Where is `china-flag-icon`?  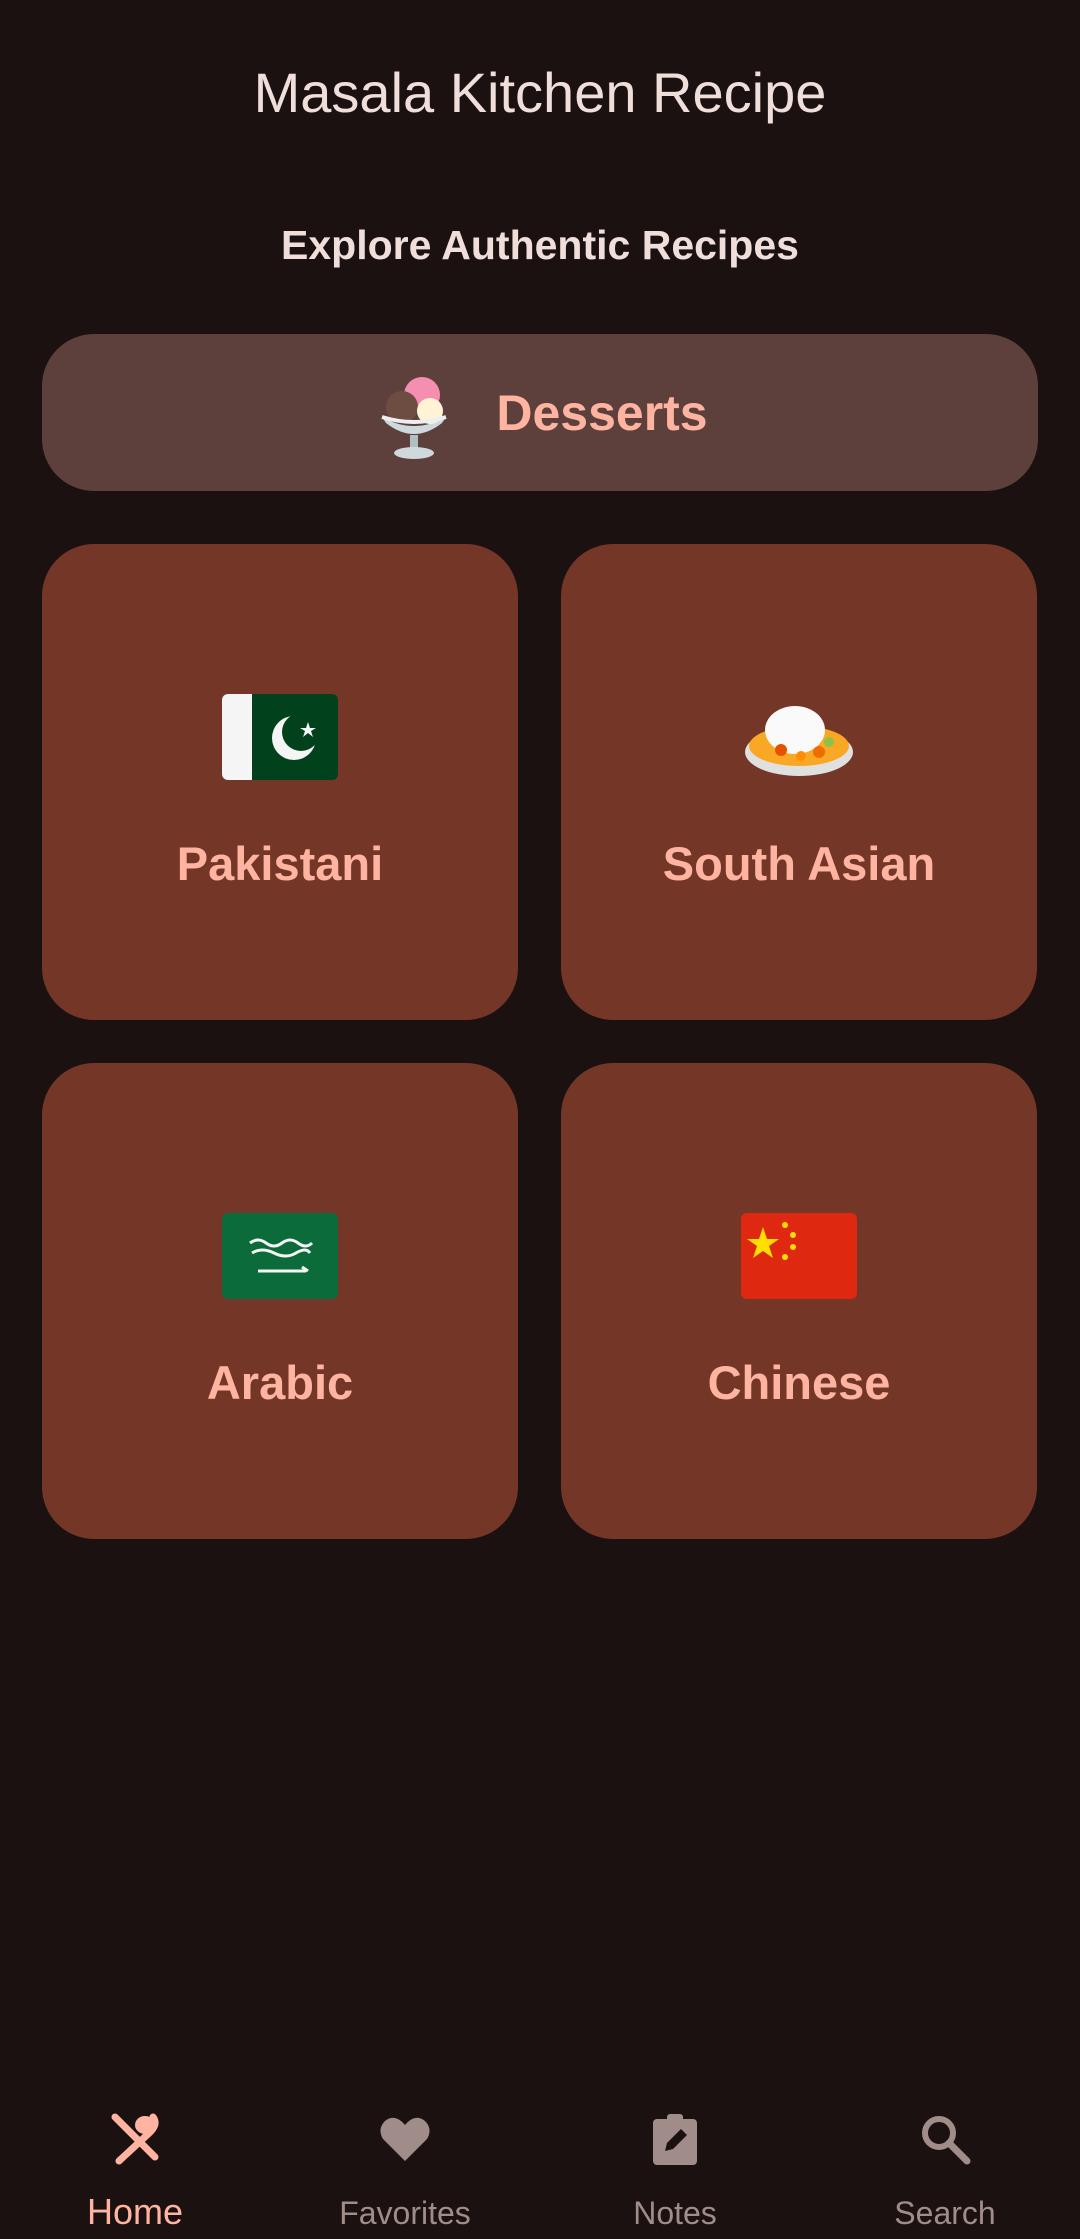 china-flag-icon is located at coordinates (799, 1256).